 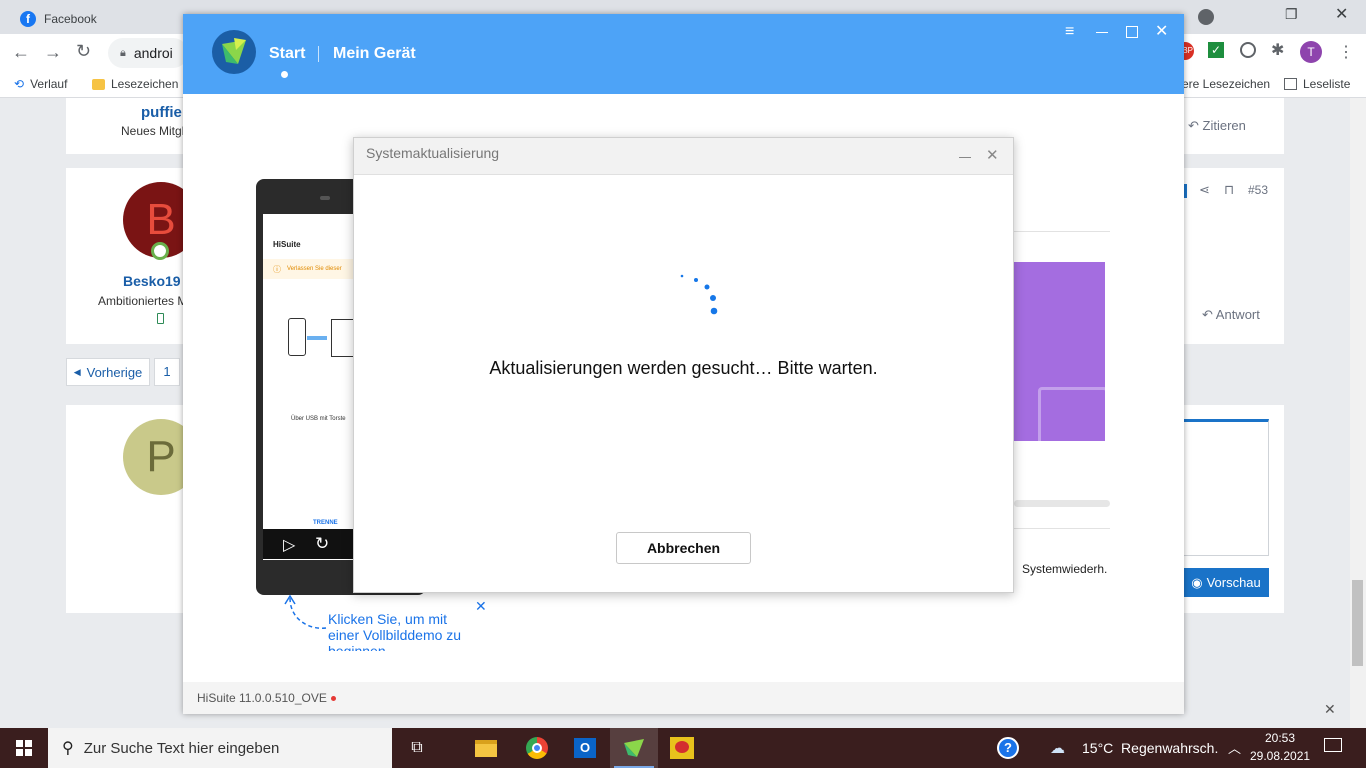 What do you see at coordinates (1197, 582) in the screenshot?
I see `eye-icon: ◉` at bounding box center [1197, 582].